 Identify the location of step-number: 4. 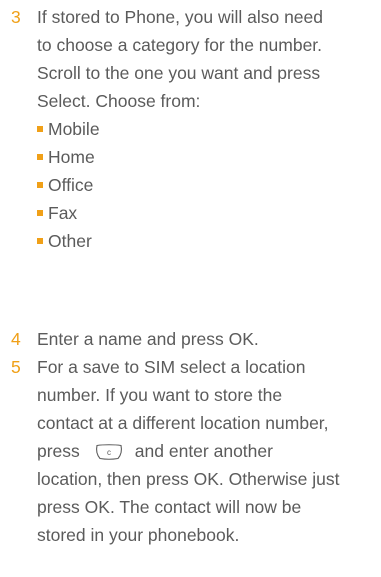
(16, 339).